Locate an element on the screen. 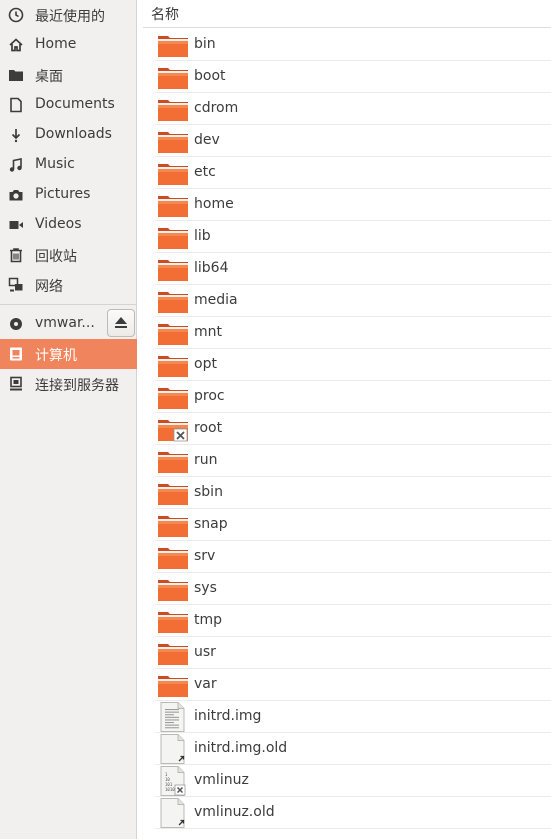 The width and height of the screenshot is (551, 839). sidebar-item-4: Downloads is located at coordinates (68, 135).